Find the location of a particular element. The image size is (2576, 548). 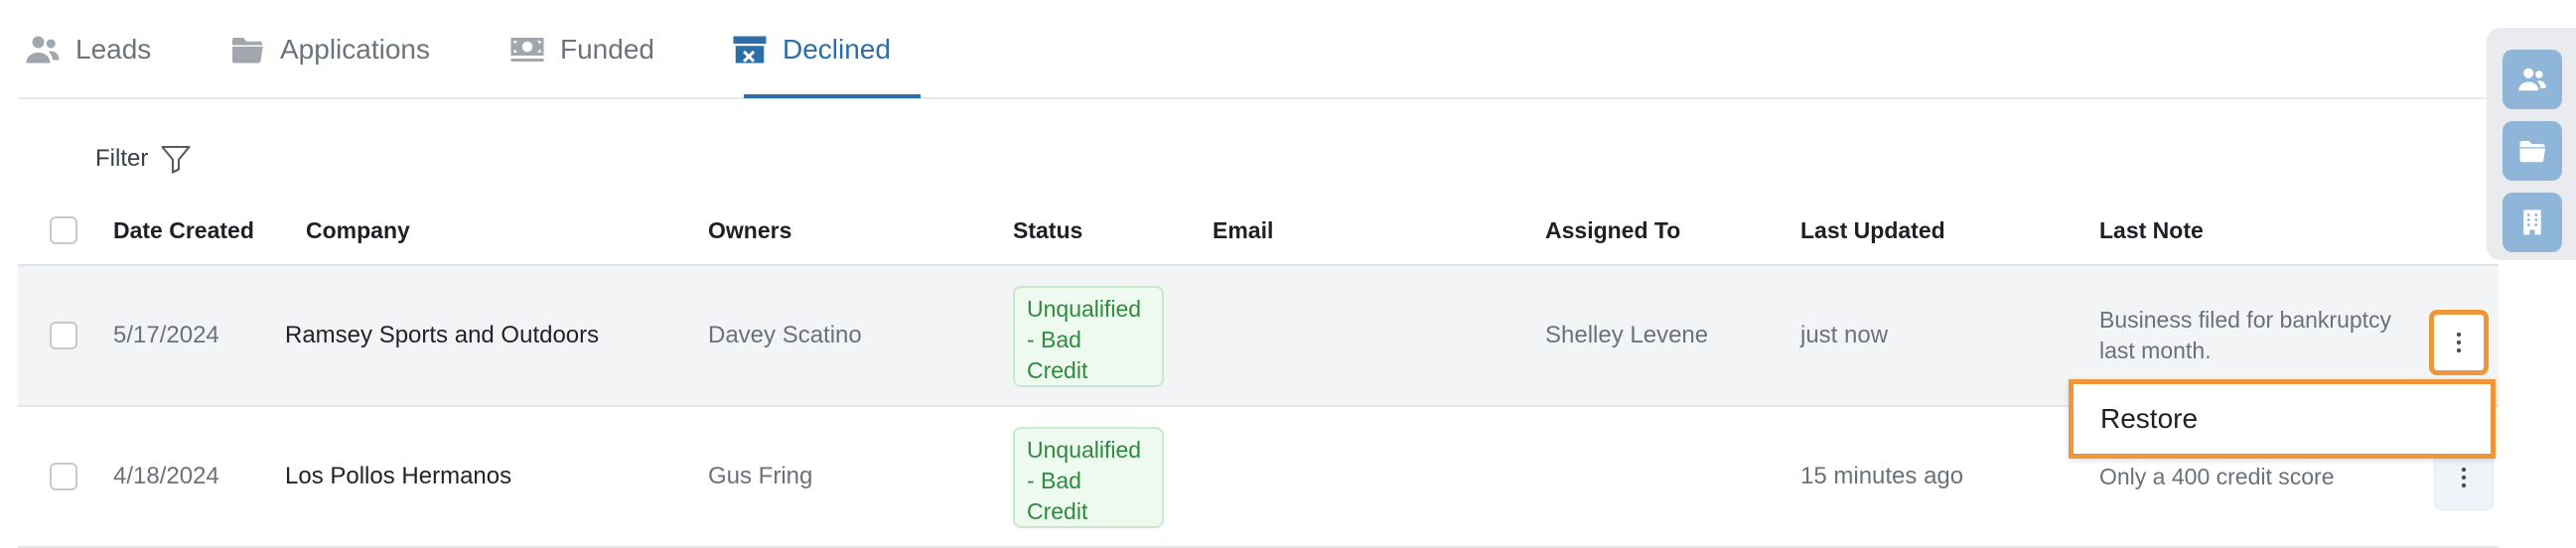

tab-label: Declined is located at coordinates (837, 50).